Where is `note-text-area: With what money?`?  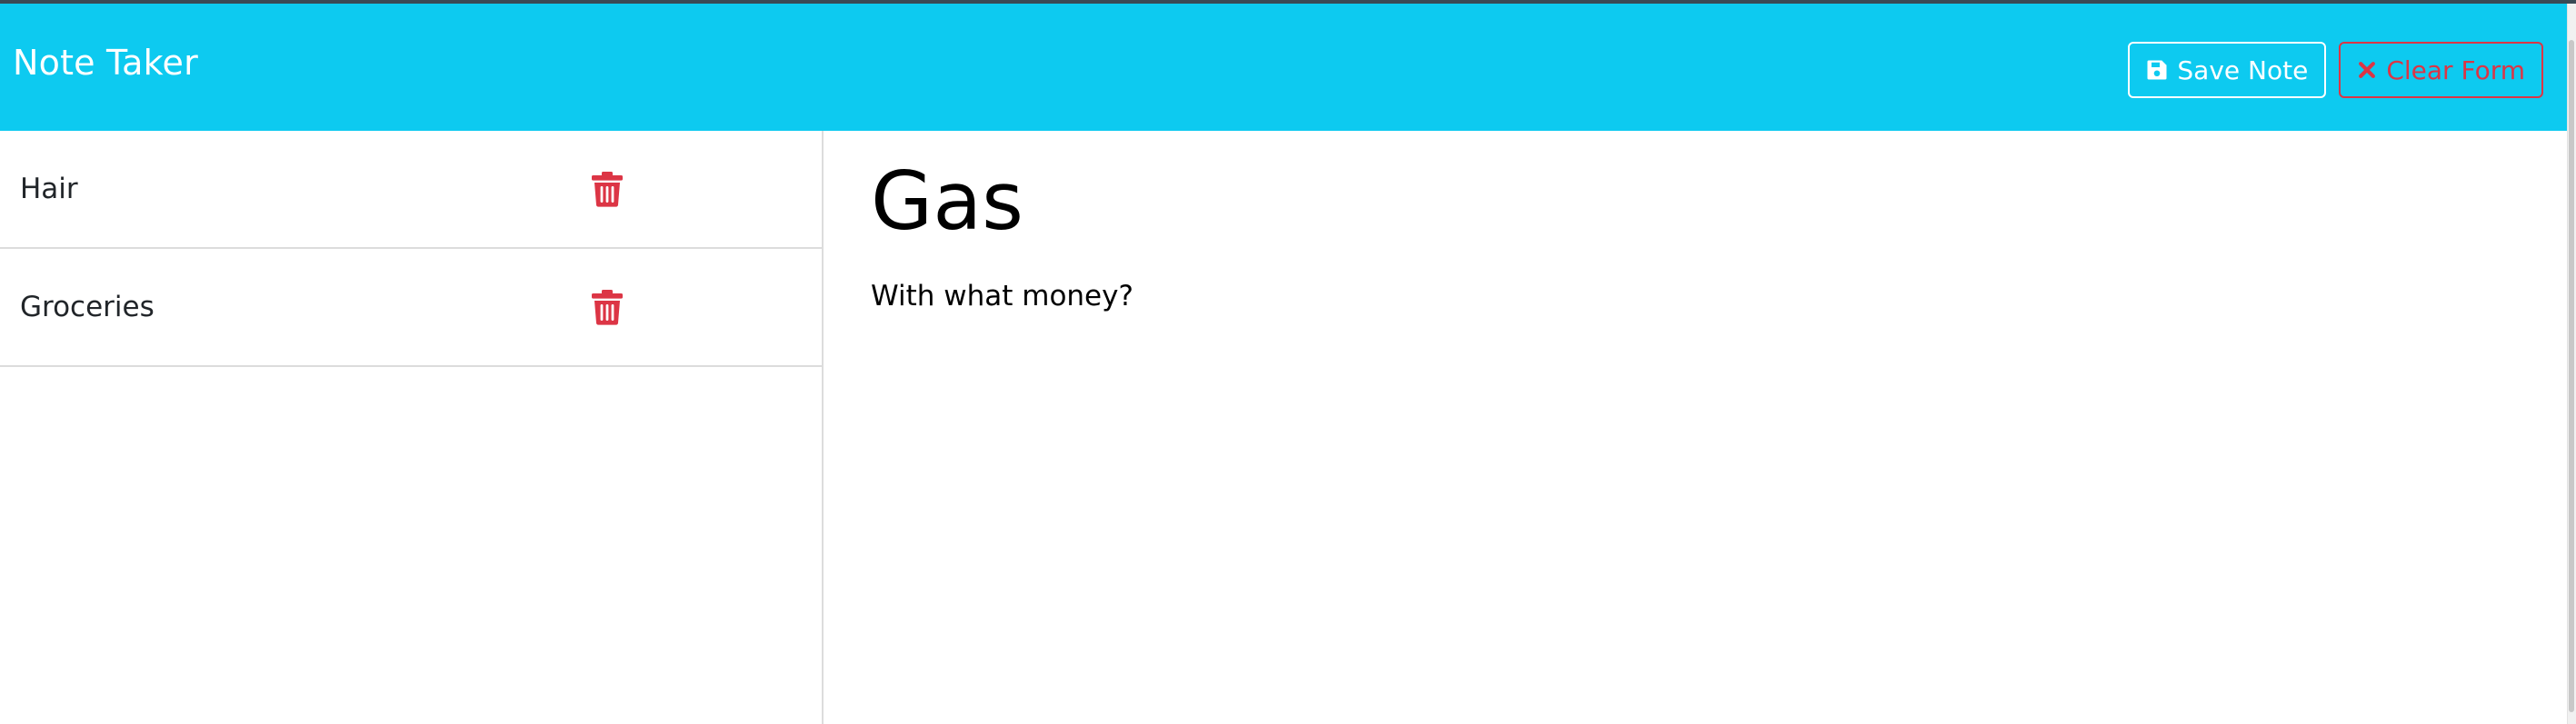 note-text-area: With what money? is located at coordinates (1002, 296).